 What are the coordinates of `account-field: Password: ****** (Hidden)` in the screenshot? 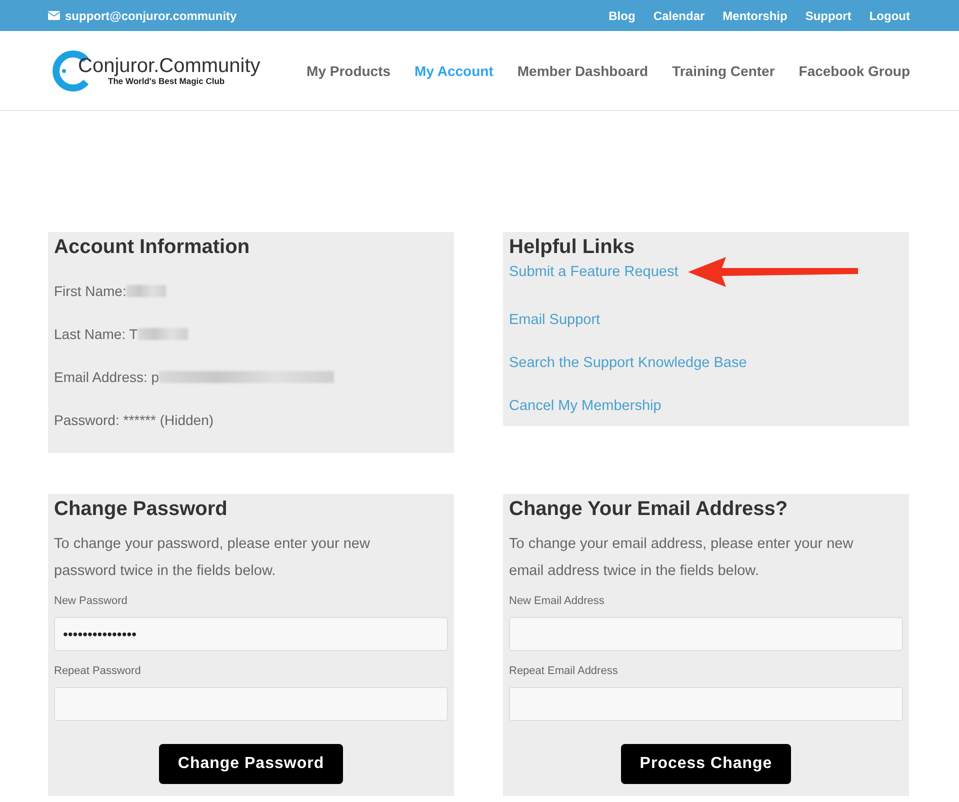 It's located at (134, 420).